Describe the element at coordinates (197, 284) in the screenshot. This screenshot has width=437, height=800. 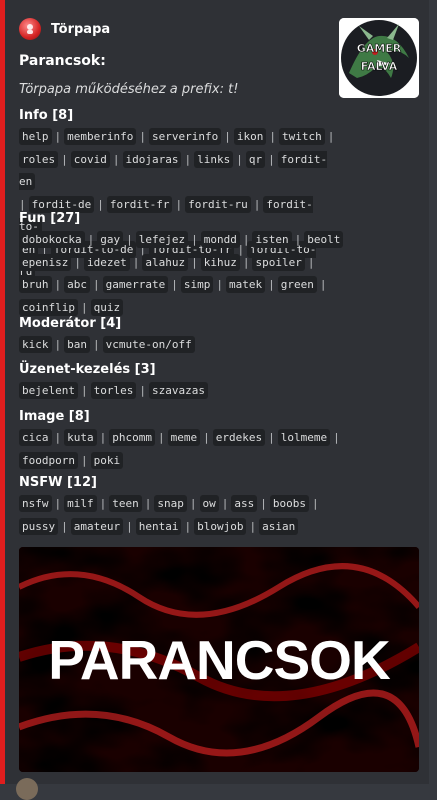
I see `command-code: simp` at that location.